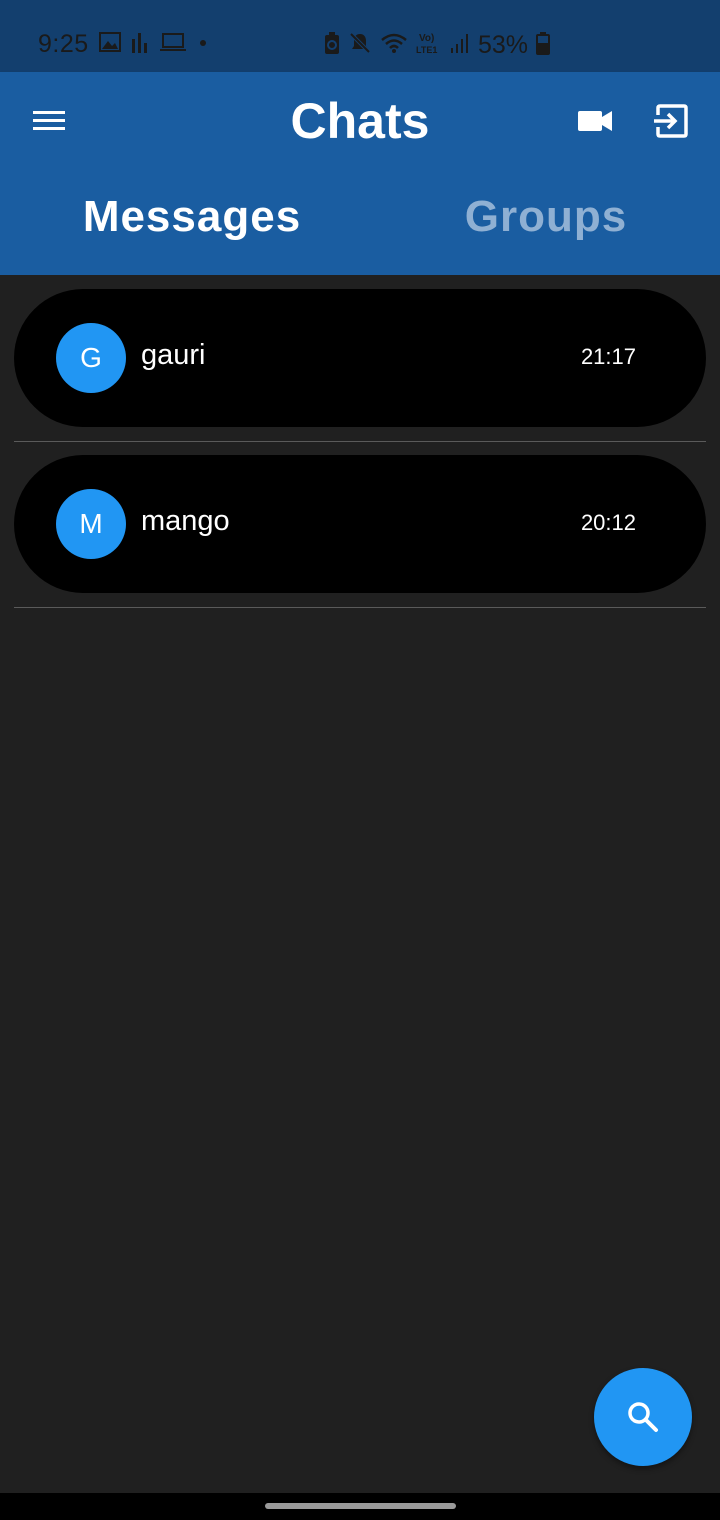  Describe the element at coordinates (192, 217) in the screenshot. I see `tab-messages: Messages` at that location.